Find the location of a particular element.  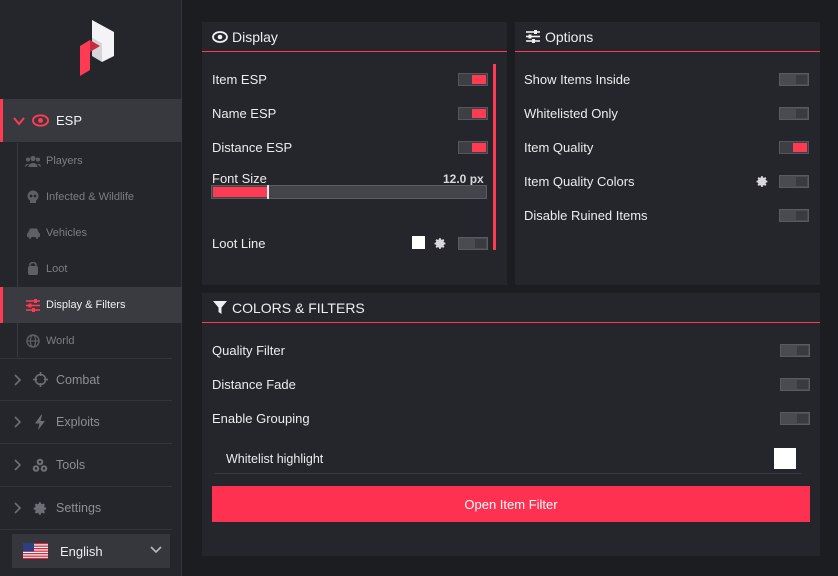

enable-grouping-row: Enable Grouping is located at coordinates (261, 418).